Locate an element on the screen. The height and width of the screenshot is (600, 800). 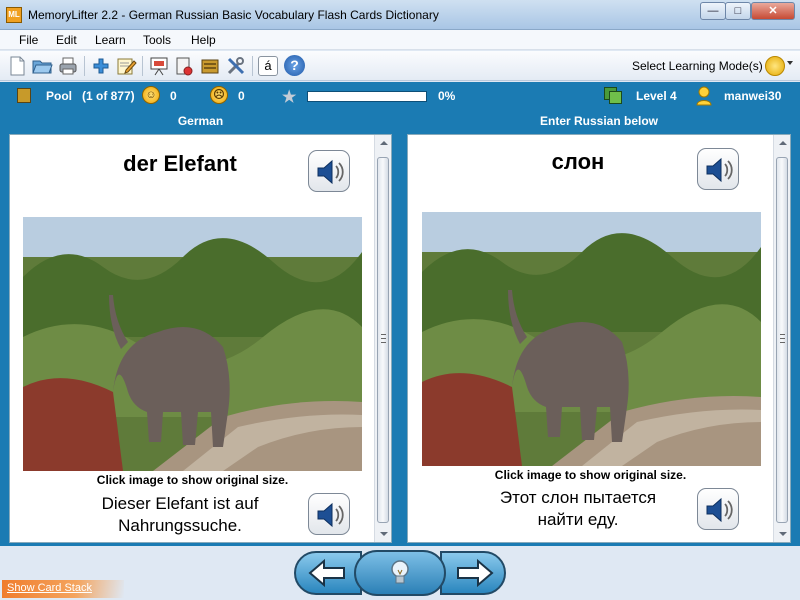
menu-learn: Learn is located at coordinates (110, 40).